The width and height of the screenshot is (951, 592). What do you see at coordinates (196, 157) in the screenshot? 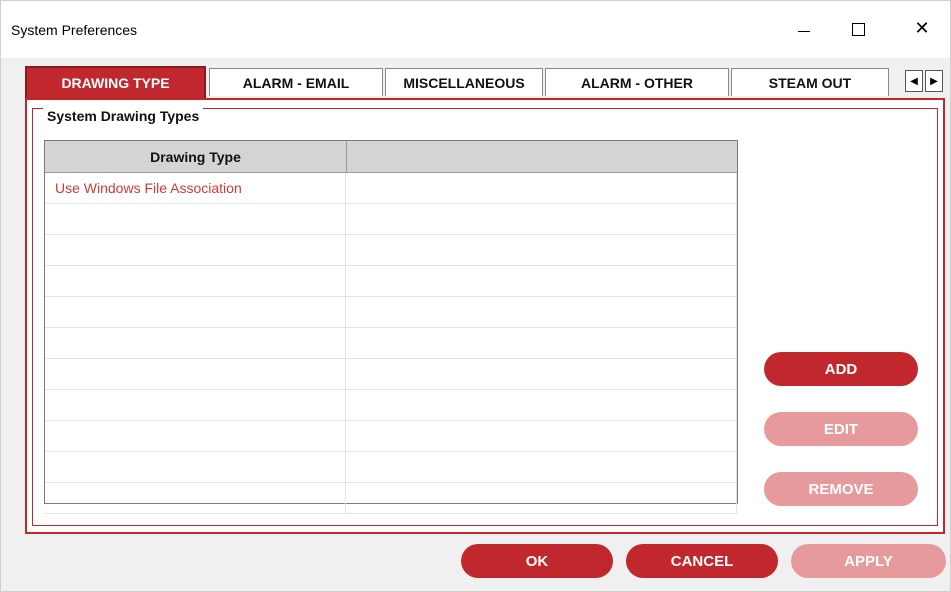
I see `column-header-drawing-type: Drawing Type` at bounding box center [196, 157].